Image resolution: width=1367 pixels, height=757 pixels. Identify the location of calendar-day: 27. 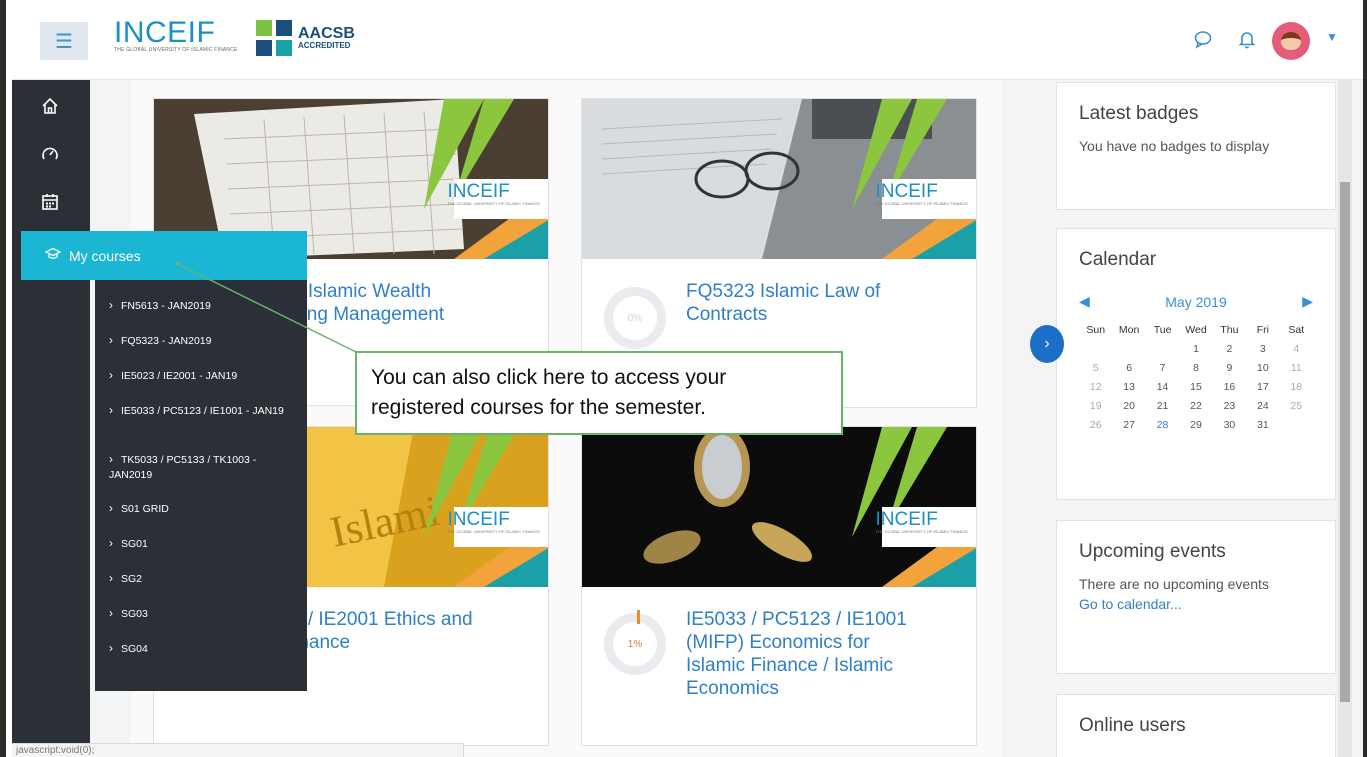
(1128, 425).